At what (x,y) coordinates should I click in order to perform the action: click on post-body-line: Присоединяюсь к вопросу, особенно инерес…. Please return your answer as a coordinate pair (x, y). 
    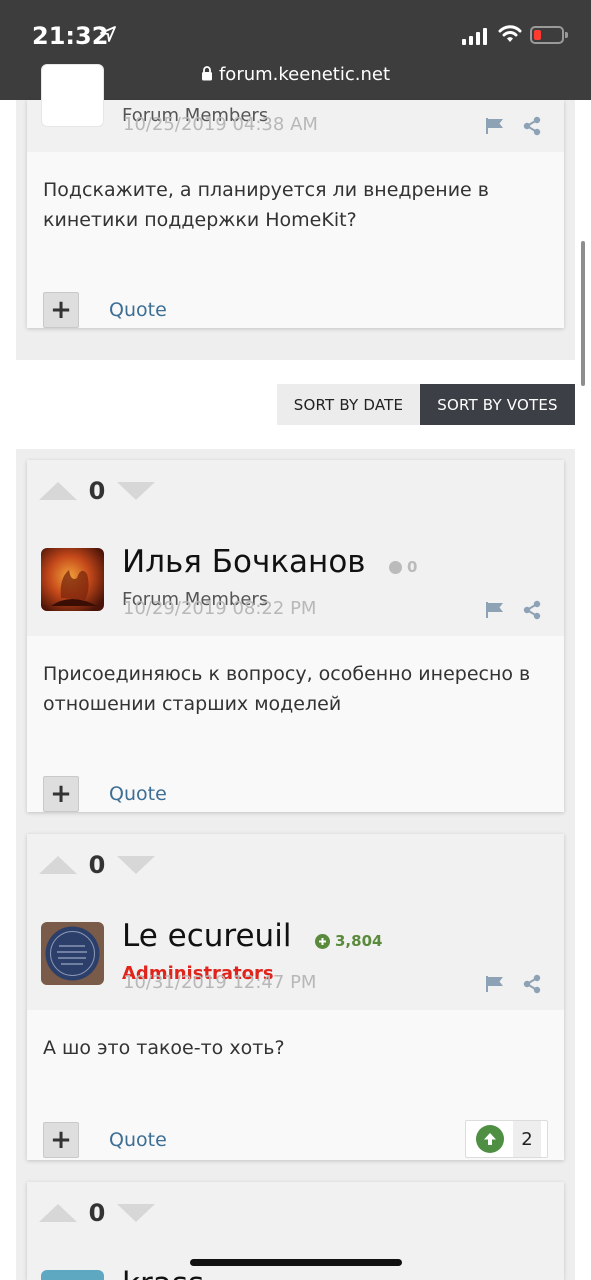
    Looking at the image, I should click on (287, 674).